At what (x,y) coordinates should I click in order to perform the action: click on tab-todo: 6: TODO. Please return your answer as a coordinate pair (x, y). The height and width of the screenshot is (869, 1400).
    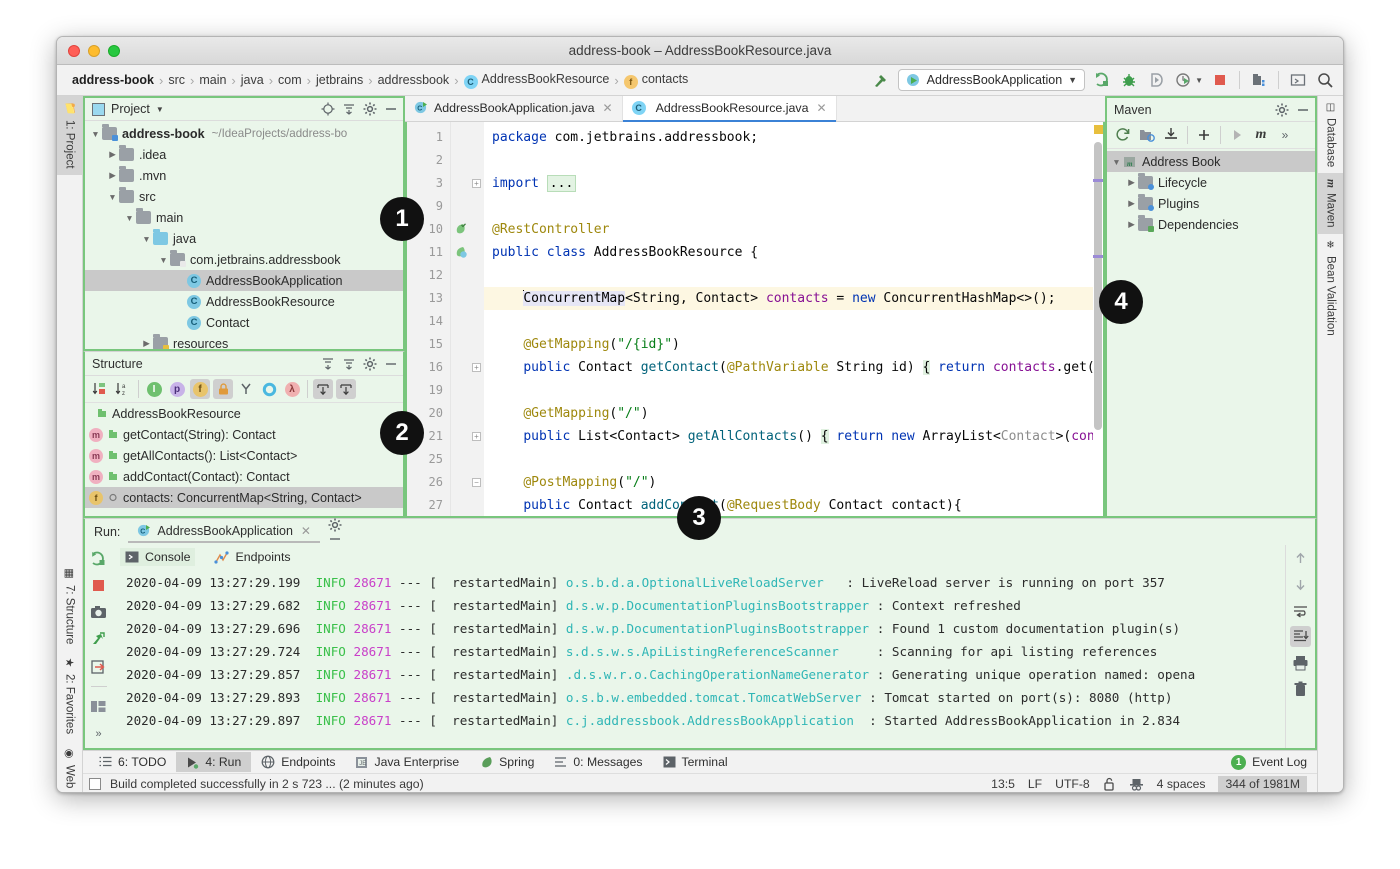
    Looking at the image, I should click on (132, 762).